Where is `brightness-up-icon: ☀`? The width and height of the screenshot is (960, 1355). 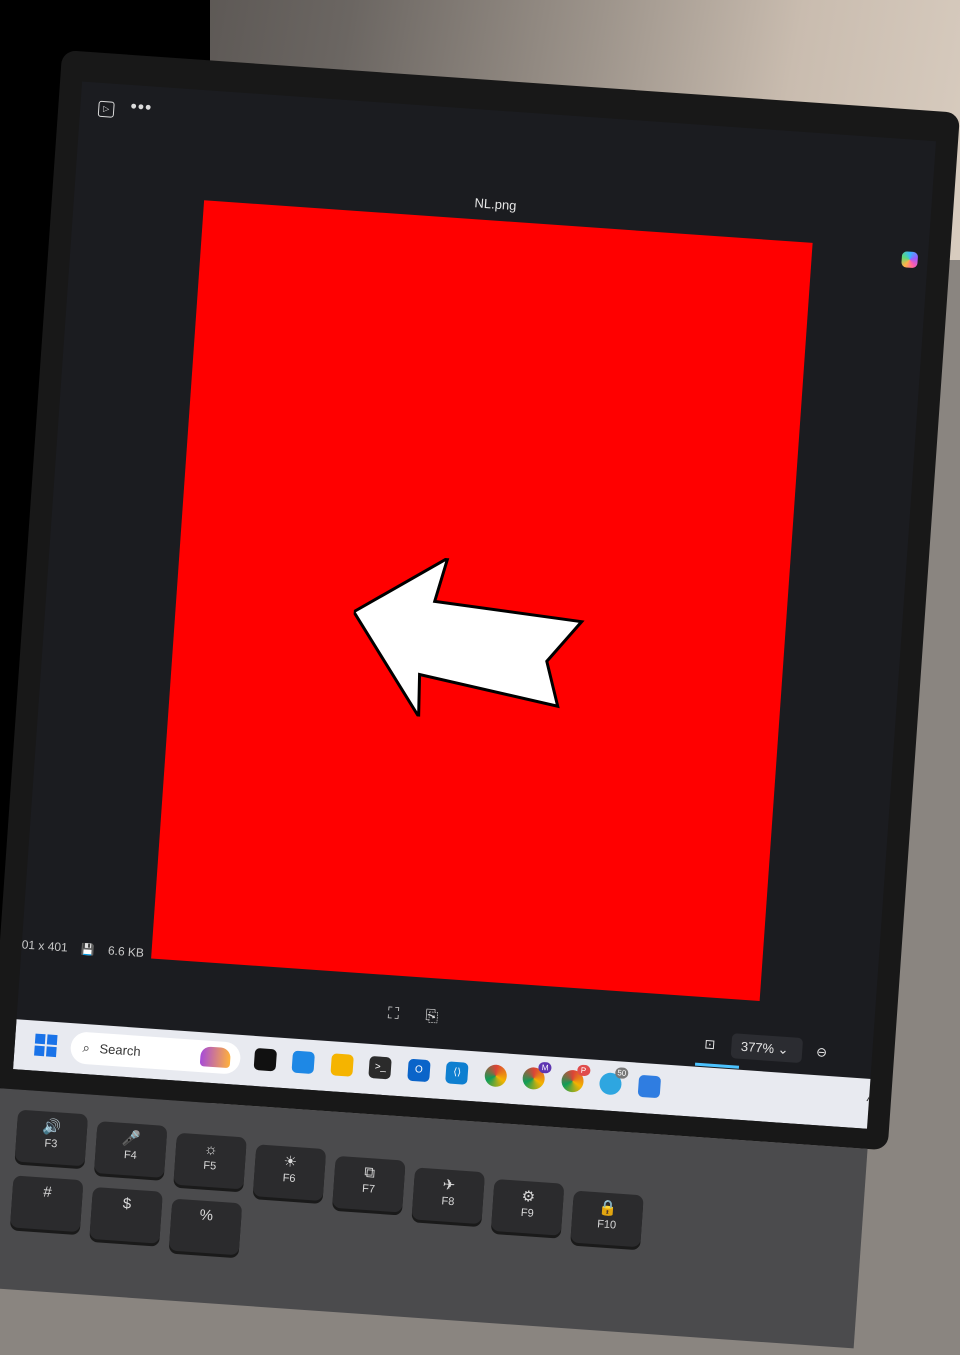
brightness-up-icon: ☀ is located at coordinates (290, 1162).